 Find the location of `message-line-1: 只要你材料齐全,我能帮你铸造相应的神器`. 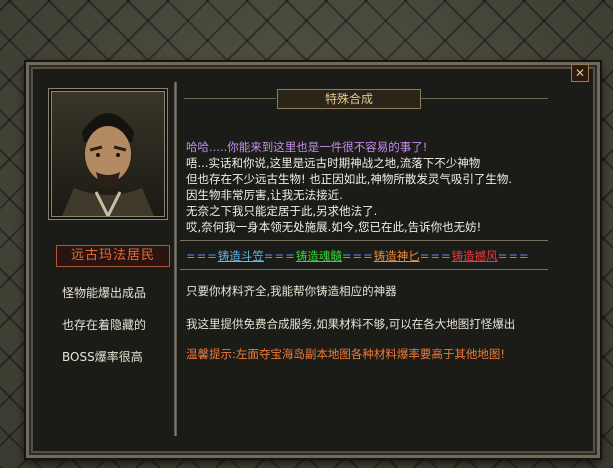

message-line-1: 只要你材料齐全,我能帮你铸造相应的神器 is located at coordinates (291, 291).